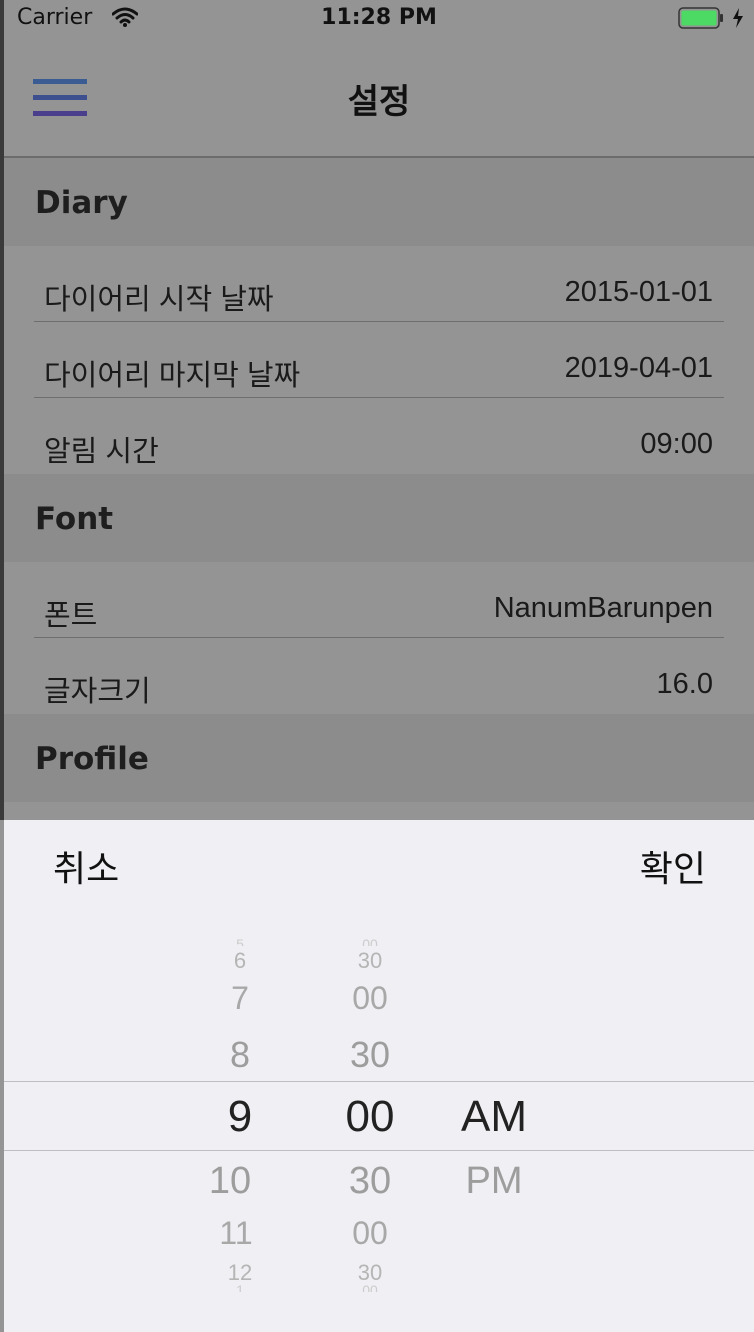  What do you see at coordinates (86, 866) in the screenshot?
I see `cancel-button: 취소` at bounding box center [86, 866].